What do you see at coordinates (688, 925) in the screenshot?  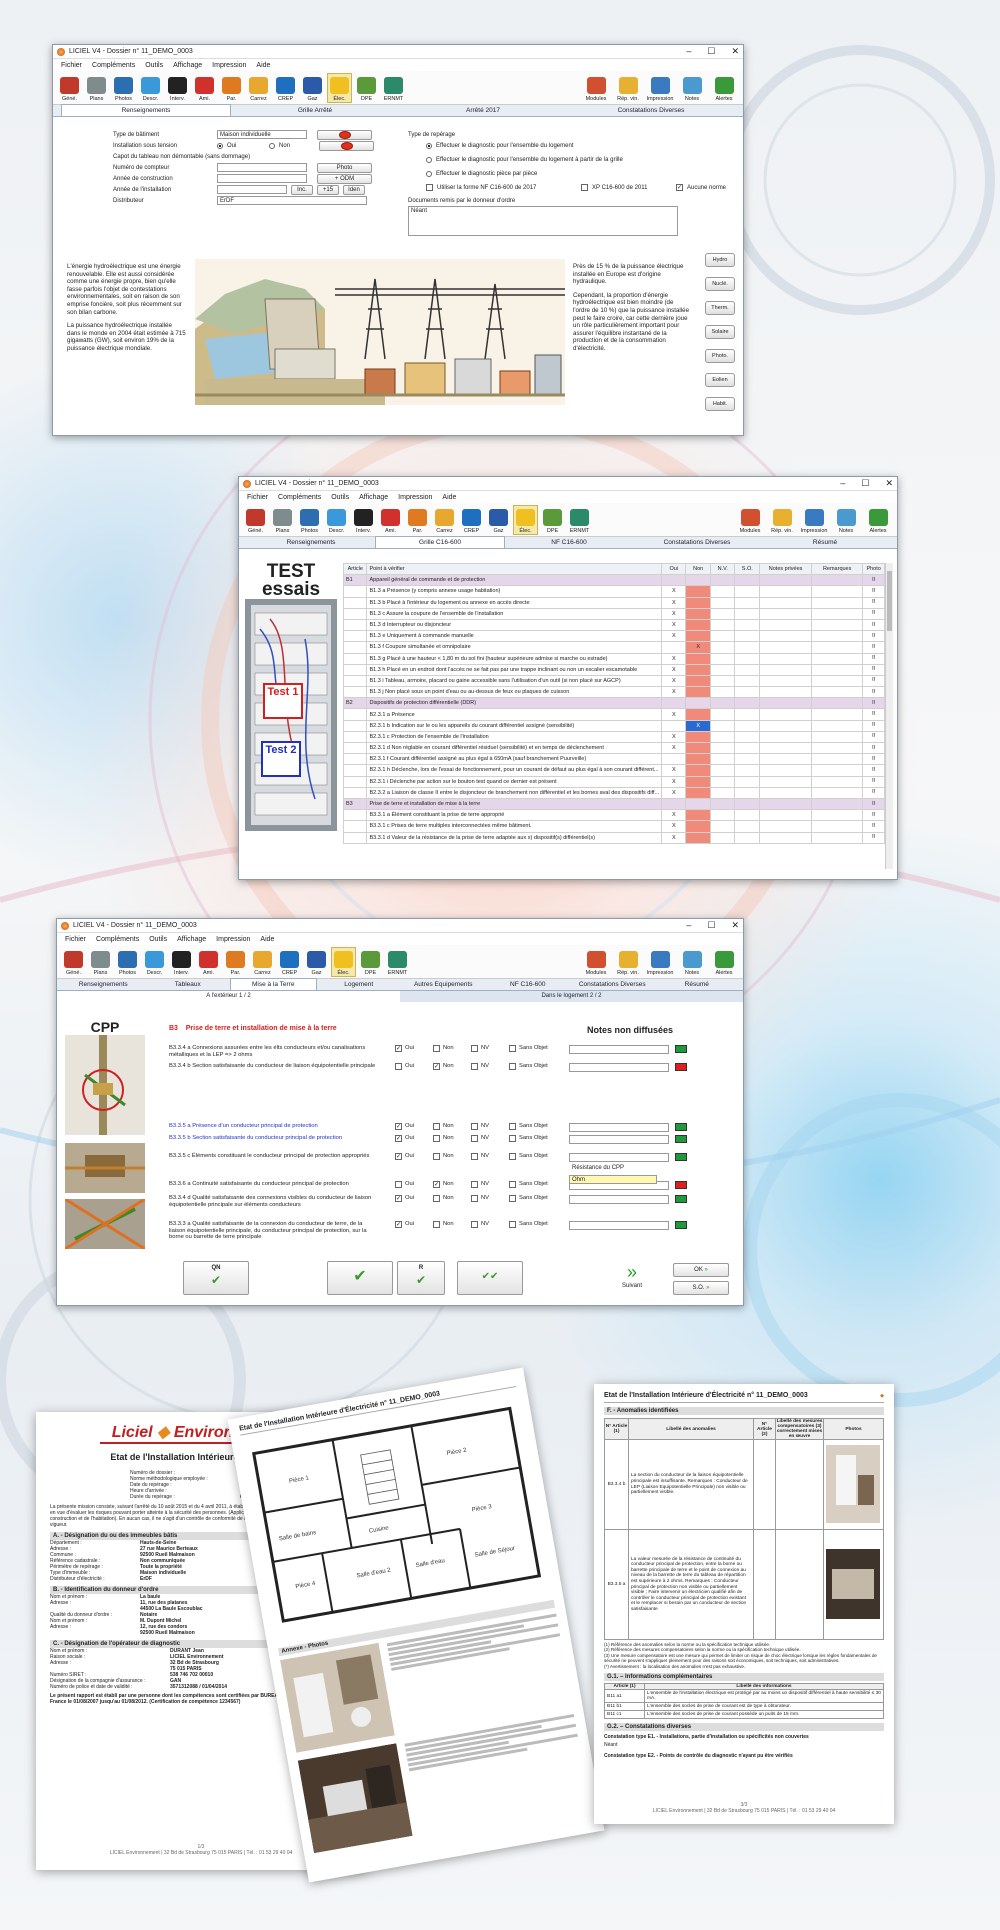 I see `minimize-icon: –` at bounding box center [688, 925].